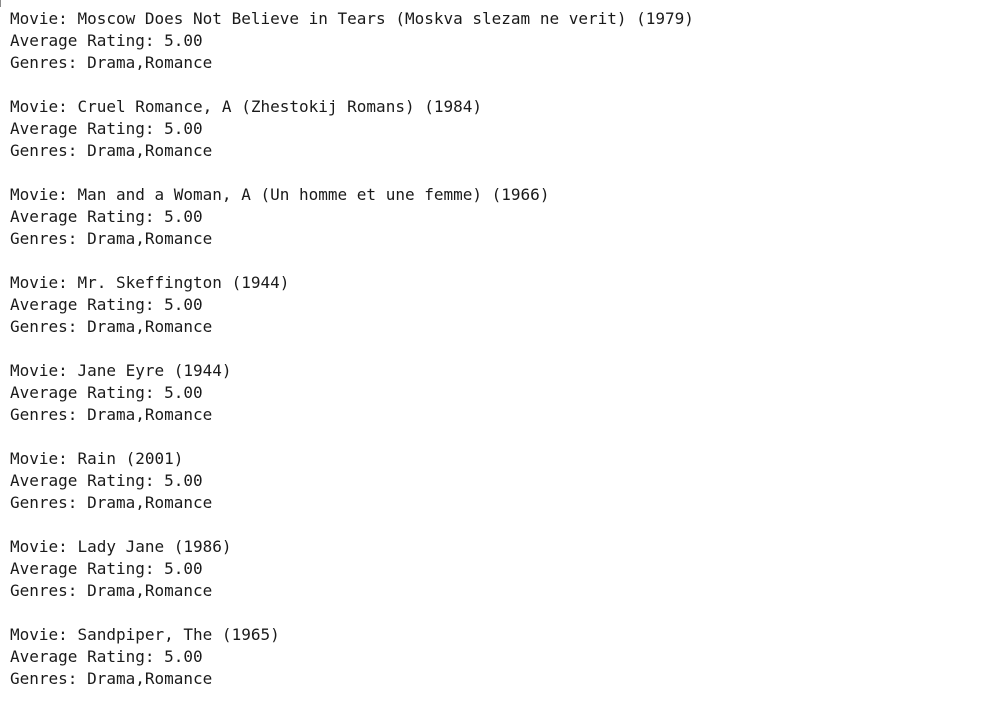 The width and height of the screenshot is (982, 712). What do you see at coordinates (0, 3) in the screenshot?
I see `text-cursor` at bounding box center [0, 3].